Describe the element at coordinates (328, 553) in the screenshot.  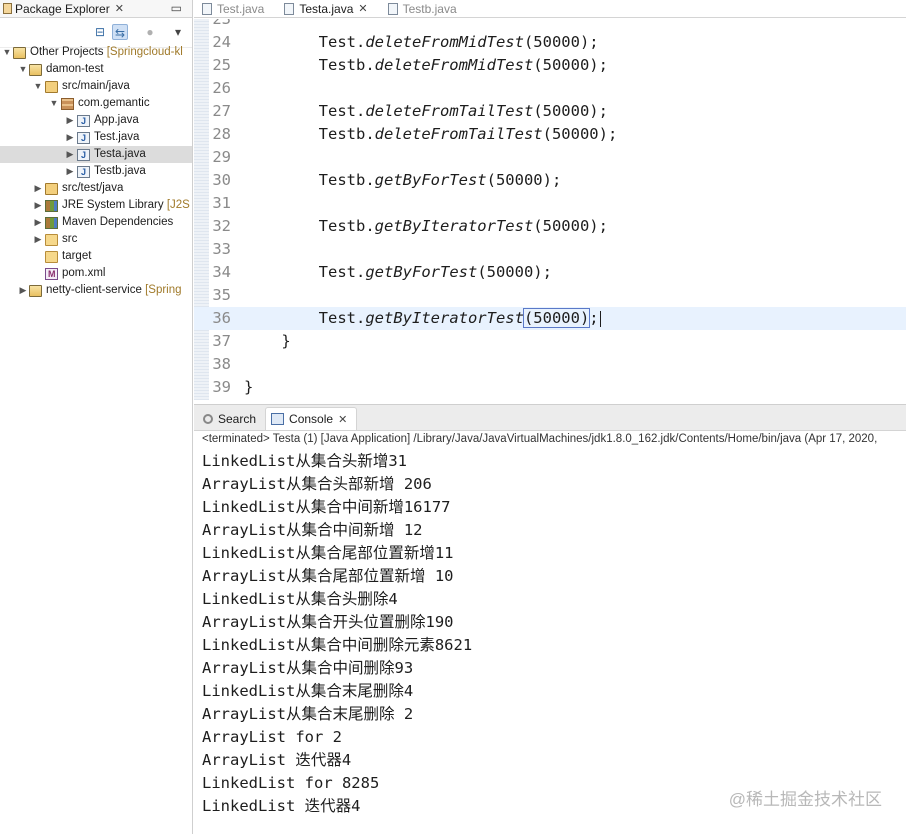
I see `console-line: LinkedList从集合尾部位置新增11` at that location.